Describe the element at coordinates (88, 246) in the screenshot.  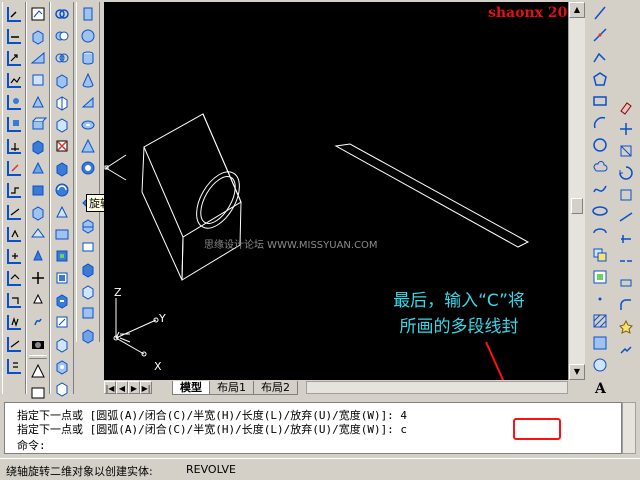
I see `section-icon` at that location.